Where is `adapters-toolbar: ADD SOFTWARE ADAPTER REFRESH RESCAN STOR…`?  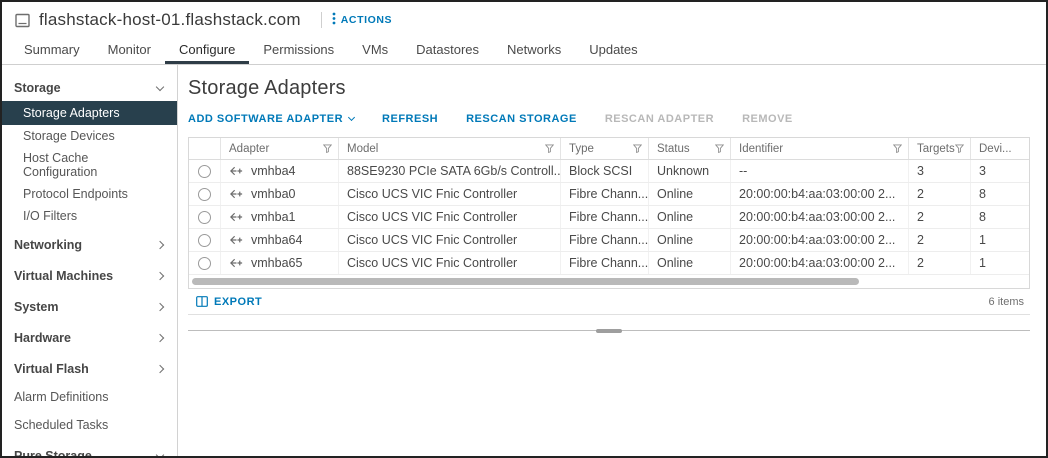 adapters-toolbar: ADD SOFTWARE ADAPTER REFRESH RESCAN STOR… is located at coordinates (609, 119).